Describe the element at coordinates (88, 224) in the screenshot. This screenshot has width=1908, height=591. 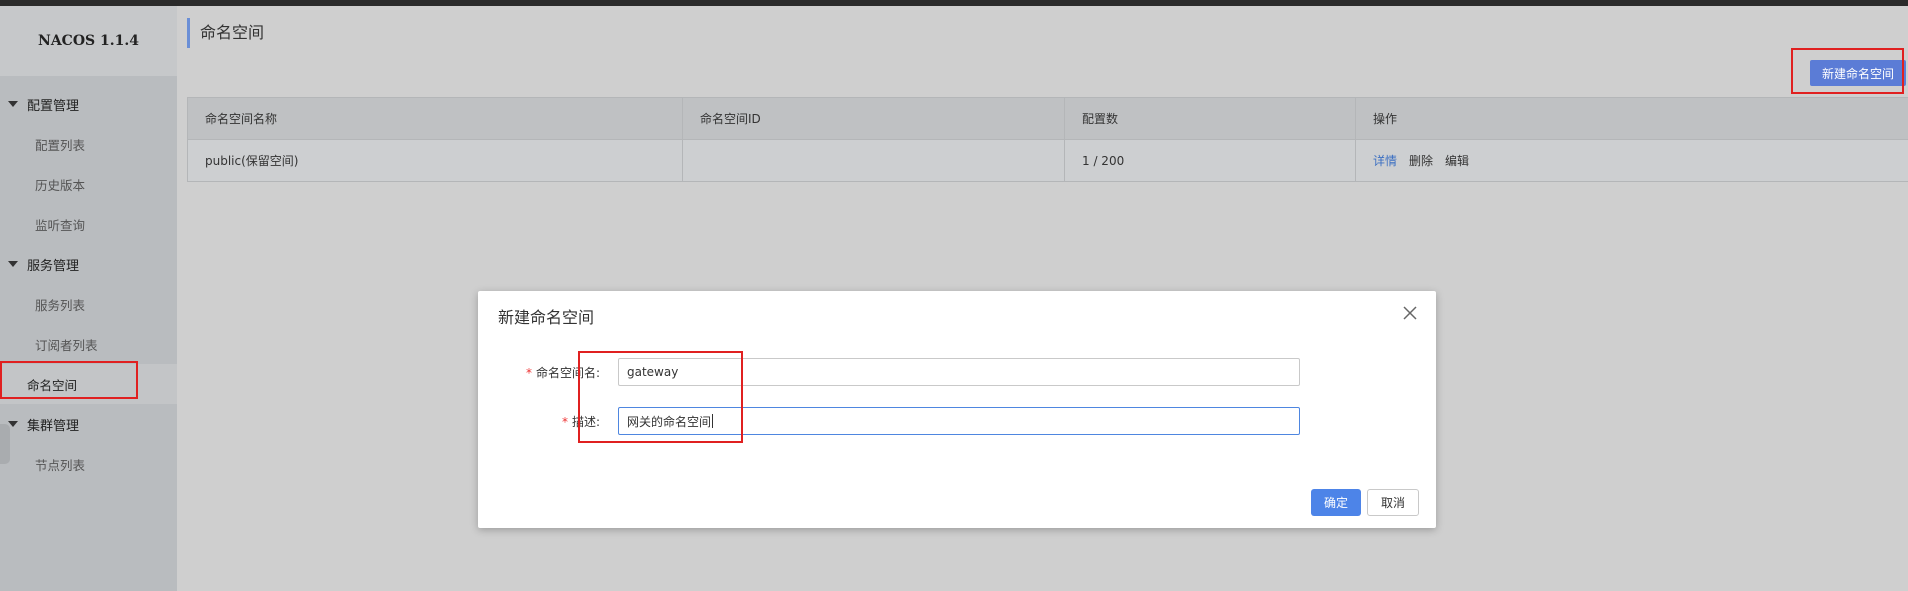
I see `sidebar-item-listener-query: 监听查询` at that location.